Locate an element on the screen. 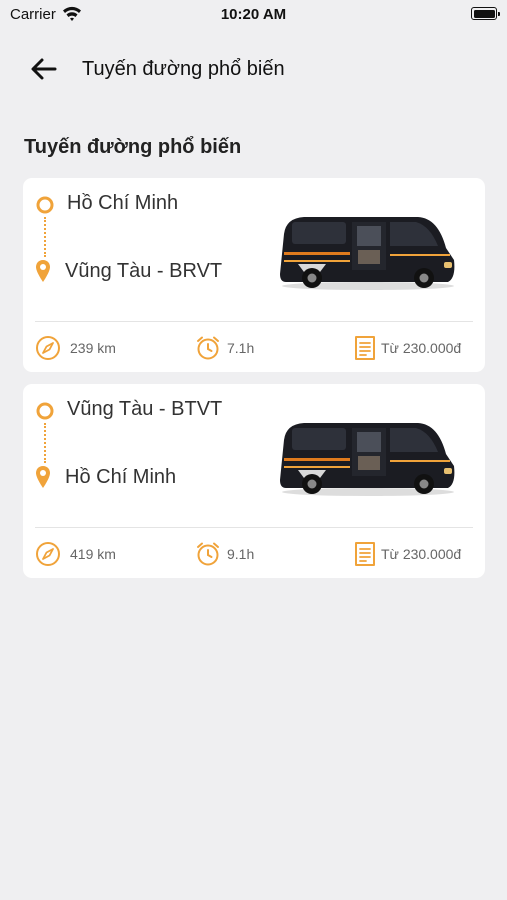 This screenshot has height=900, width=507. navigation-bar: Tuyến đường phổ biến is located at coordinates (253, 69).